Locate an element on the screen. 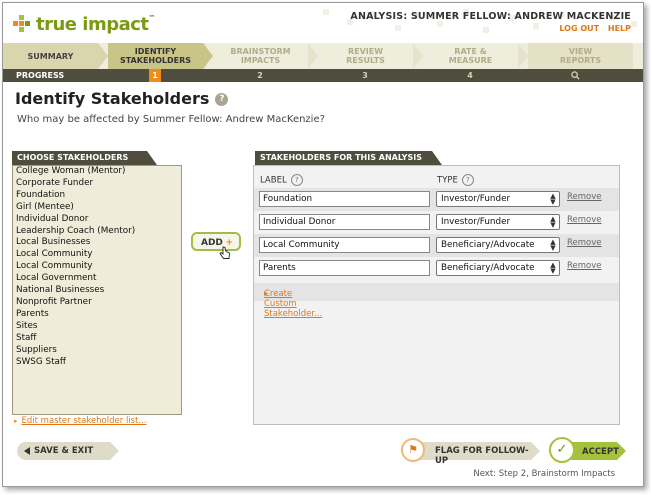  stakeholder-list-item: Nonprofit Partner is located at coordinates (97, 303).